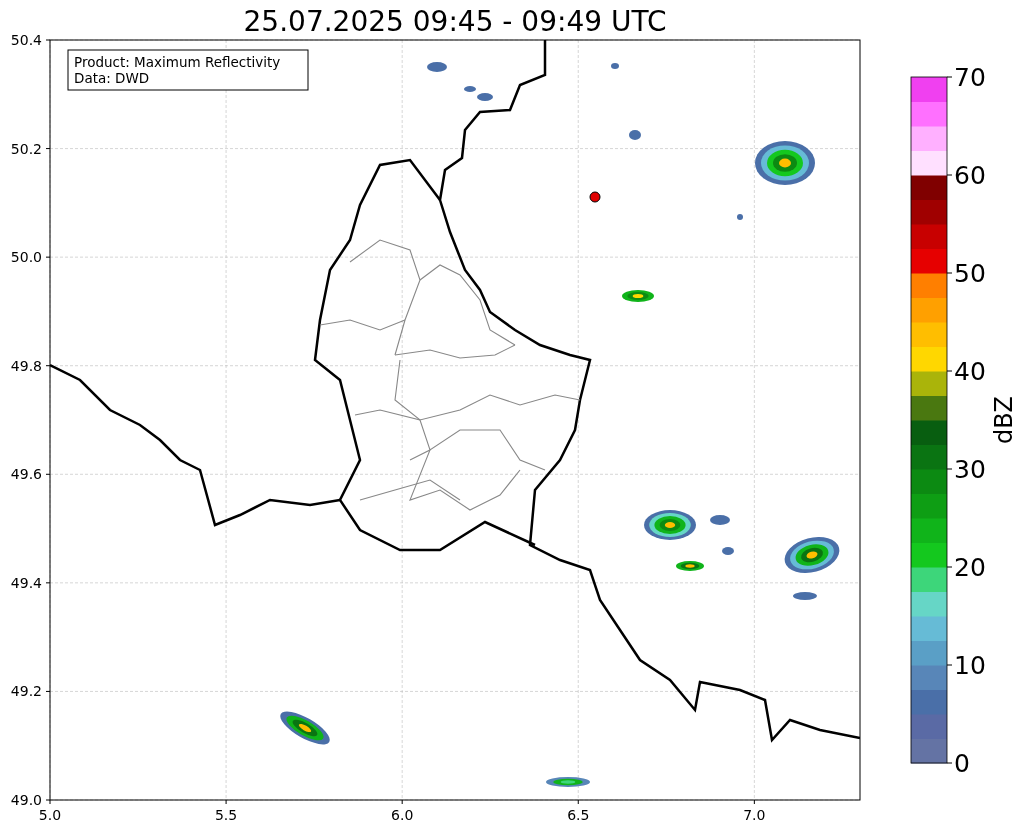 Image resolution: width=1023 pixels, height=834 pixels. What do you see at coordinates (754, 815) in the screenshot?
I see `x-tick-label: 7.0` at bounding box center [754, 815].